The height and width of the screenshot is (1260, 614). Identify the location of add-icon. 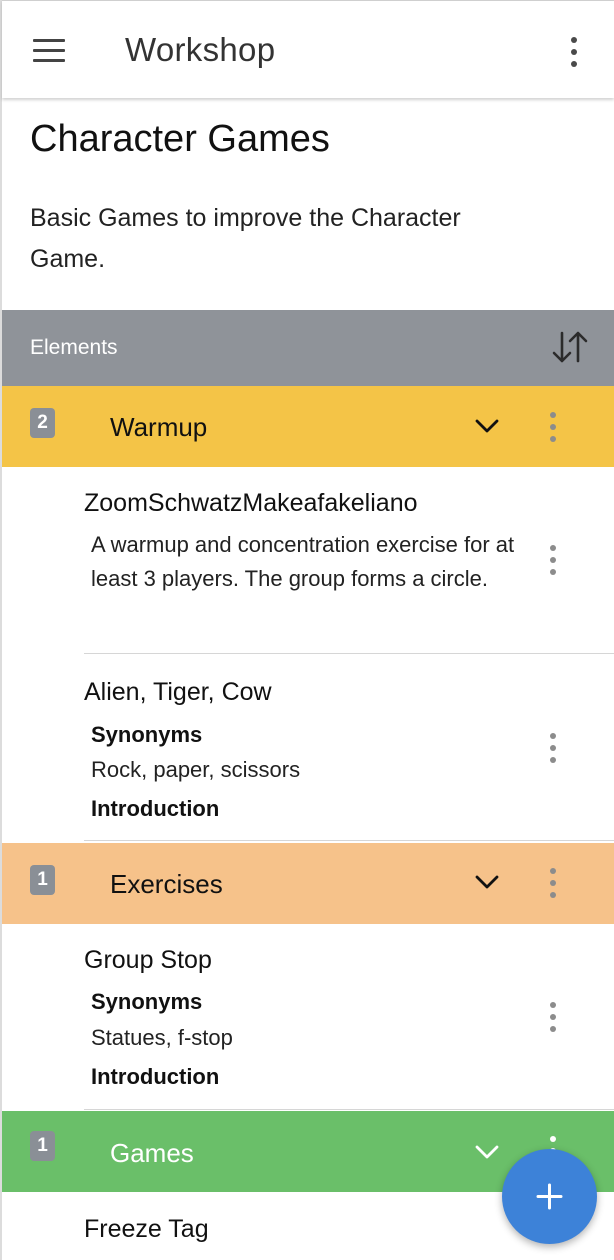
(549, 1196).